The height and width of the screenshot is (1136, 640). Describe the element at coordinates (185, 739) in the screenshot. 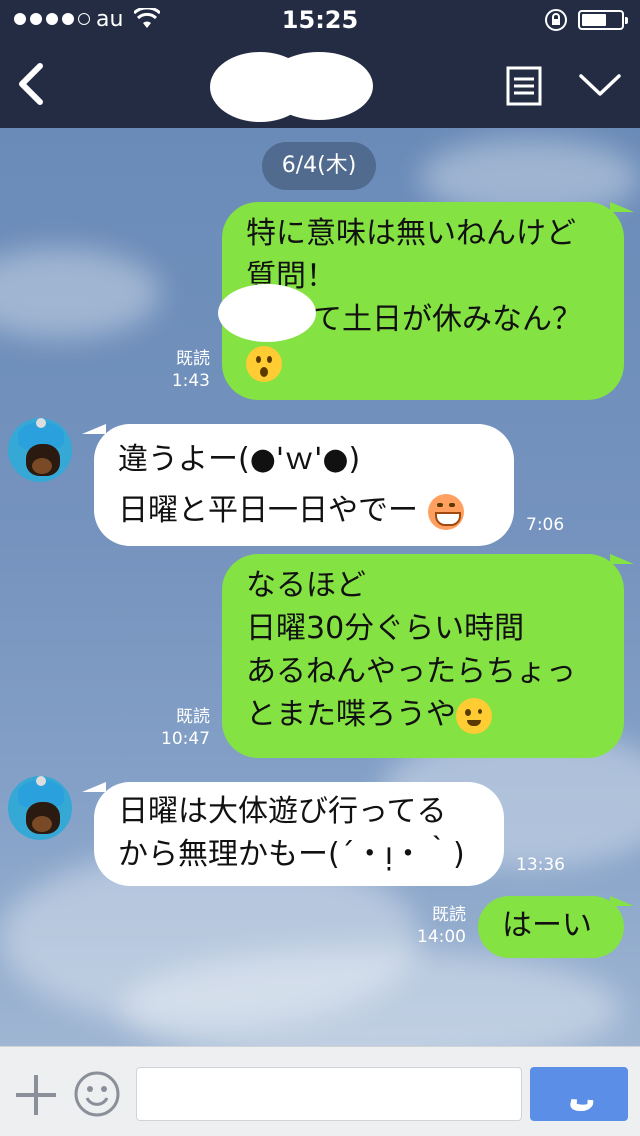

I see `message-time: 10:47` at that location.